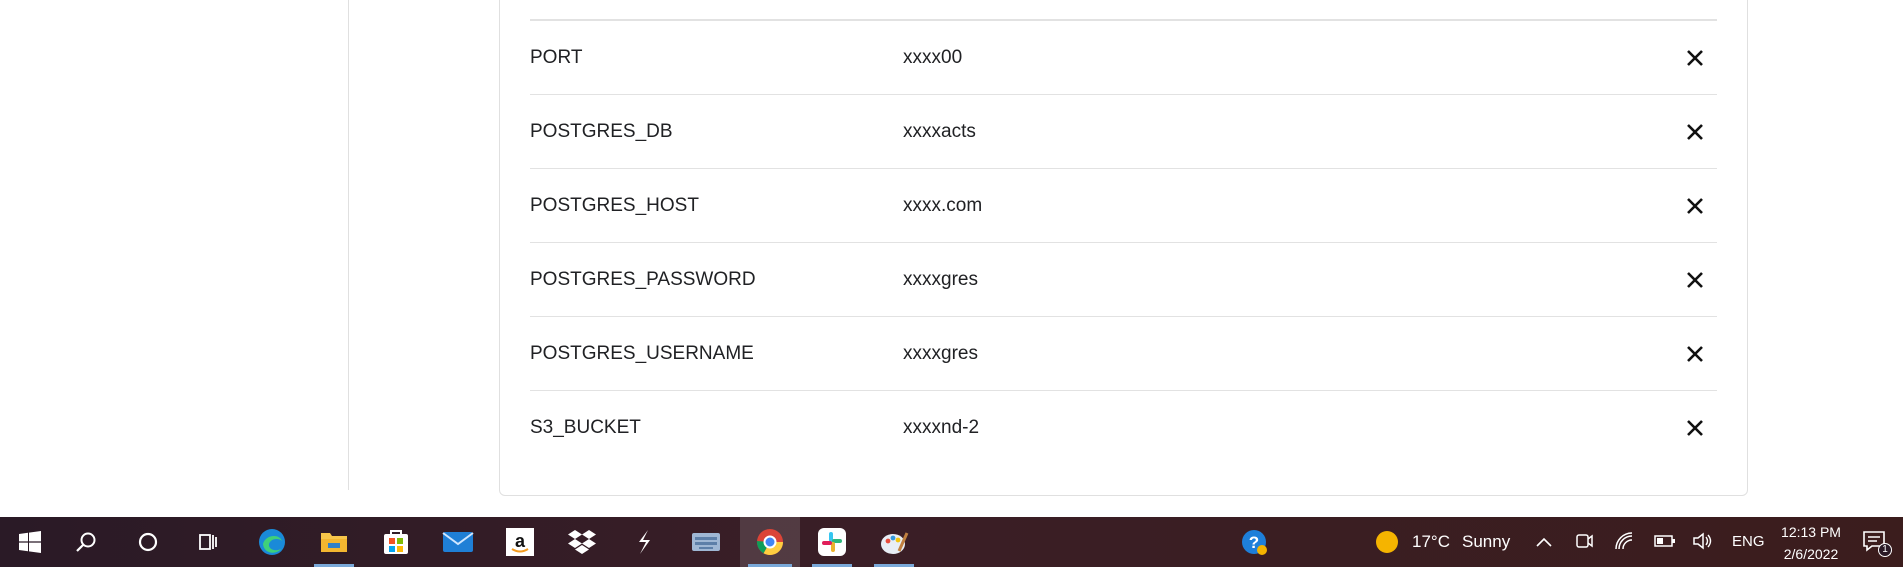 The width and height of the screenshot is (1903, 567). I want to click on amazon-icon: a, so click(520, 542).